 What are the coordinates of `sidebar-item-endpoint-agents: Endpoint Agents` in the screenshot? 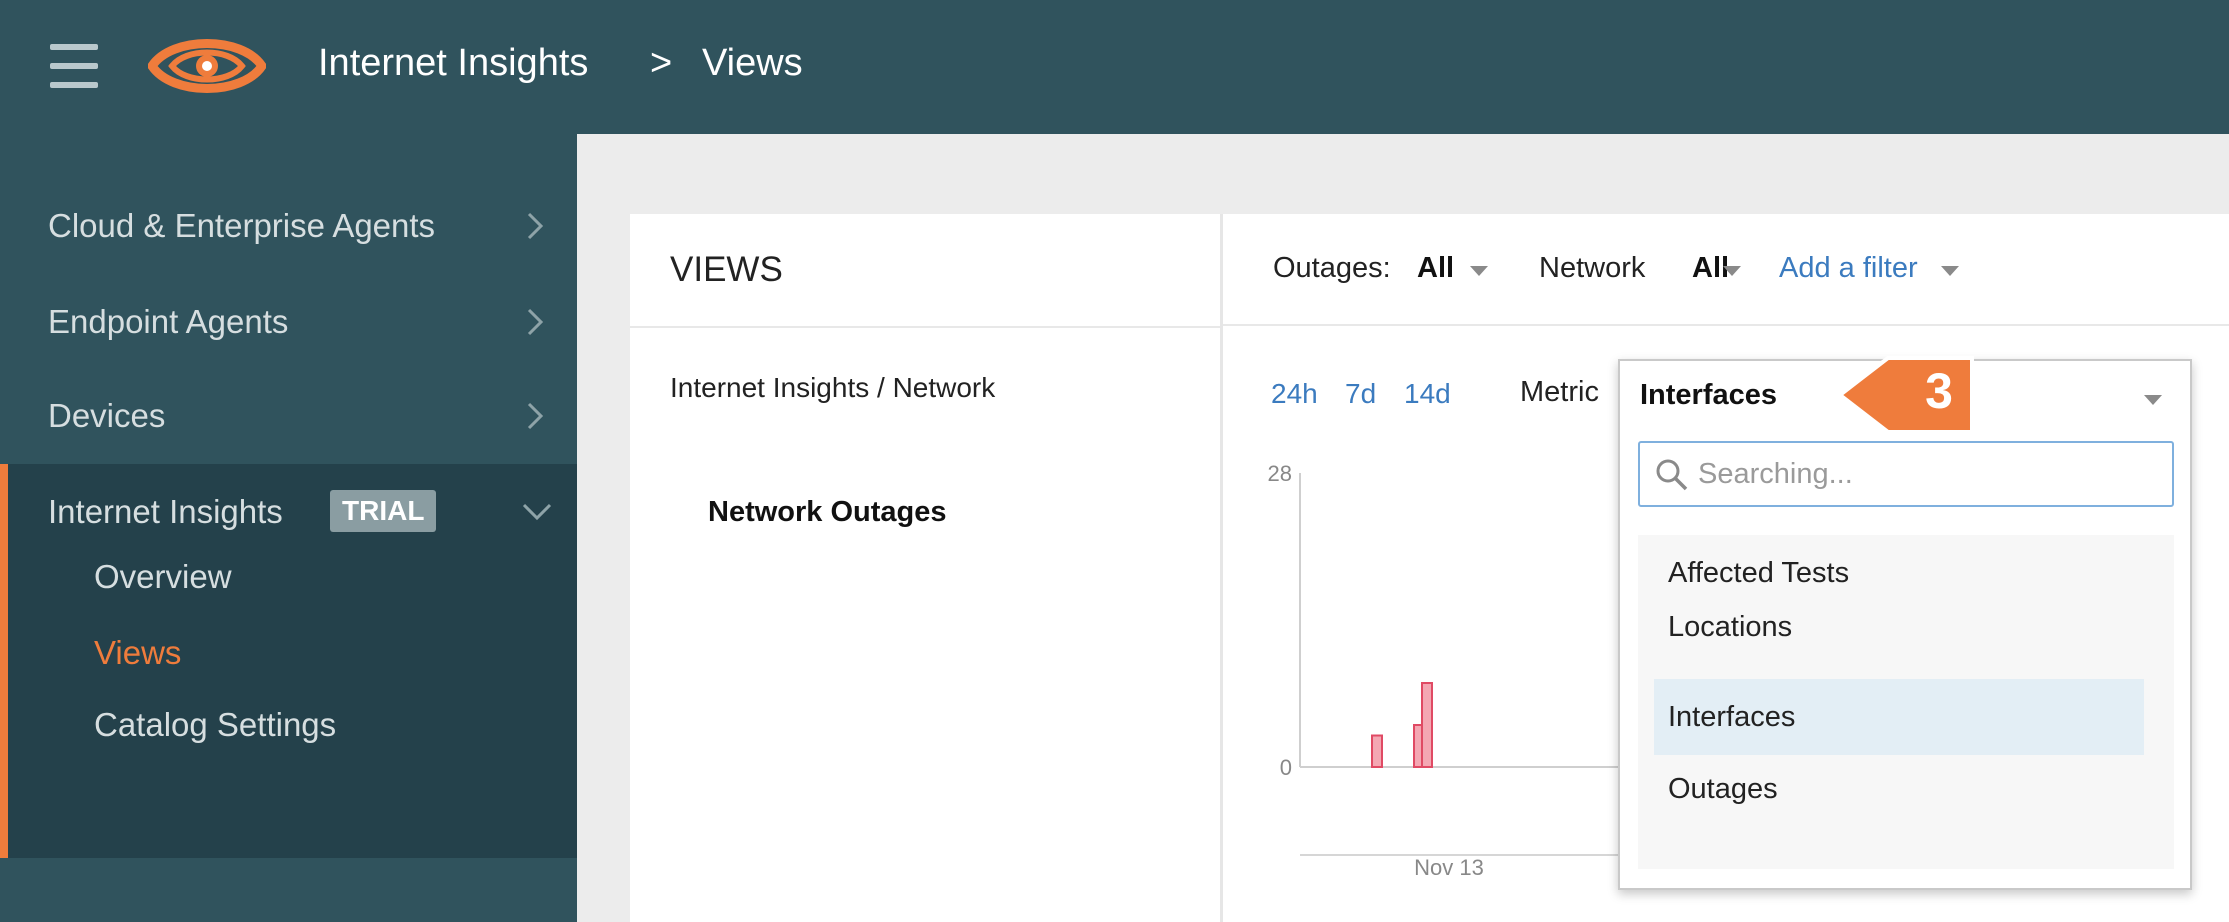 It's located at (288, 322).